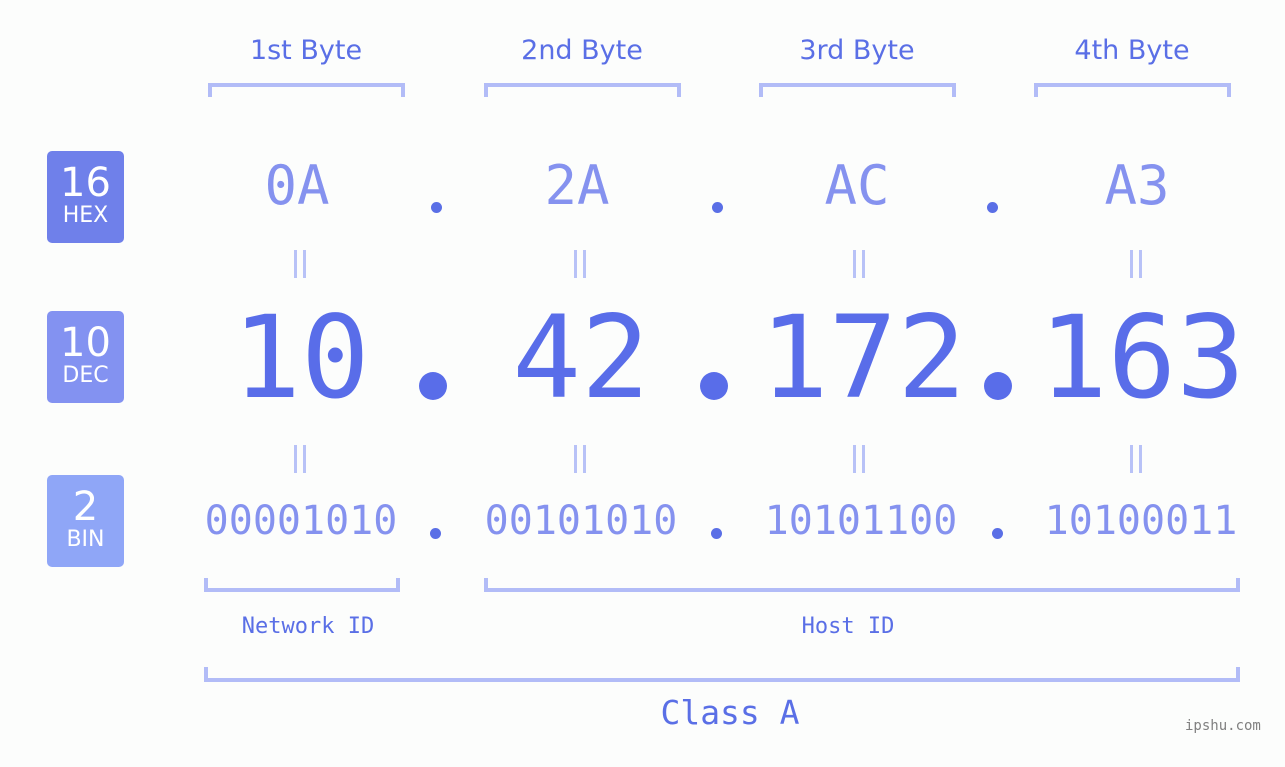 The image size is (1285, 767). What do you see at coordinates (1223, 726) in the screenshot?
I see `watermark: ipshu.com` at bounding box center [1223, 726].